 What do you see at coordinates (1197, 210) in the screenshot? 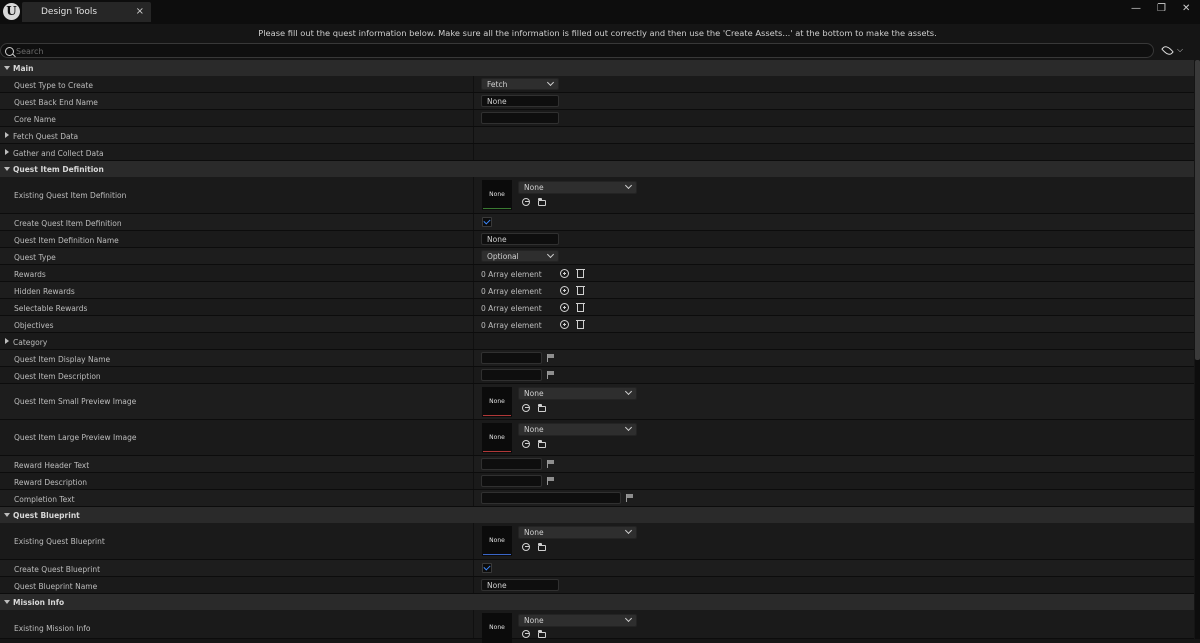
I see `scrollbar-thumb` at bounding box center [1197, 210].